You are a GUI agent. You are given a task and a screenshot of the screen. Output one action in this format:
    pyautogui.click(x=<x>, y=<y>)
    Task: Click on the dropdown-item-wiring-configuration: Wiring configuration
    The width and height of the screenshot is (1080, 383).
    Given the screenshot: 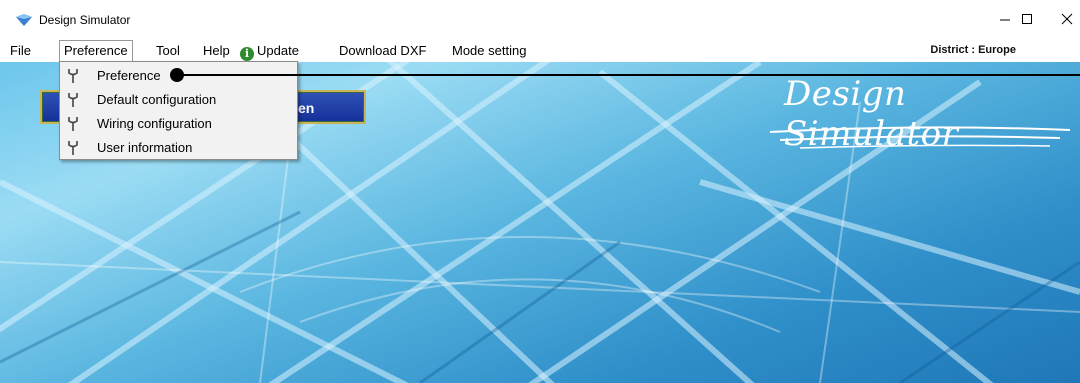 What is the action you would take?
    pyautogui.click(x=178, y=124)
    